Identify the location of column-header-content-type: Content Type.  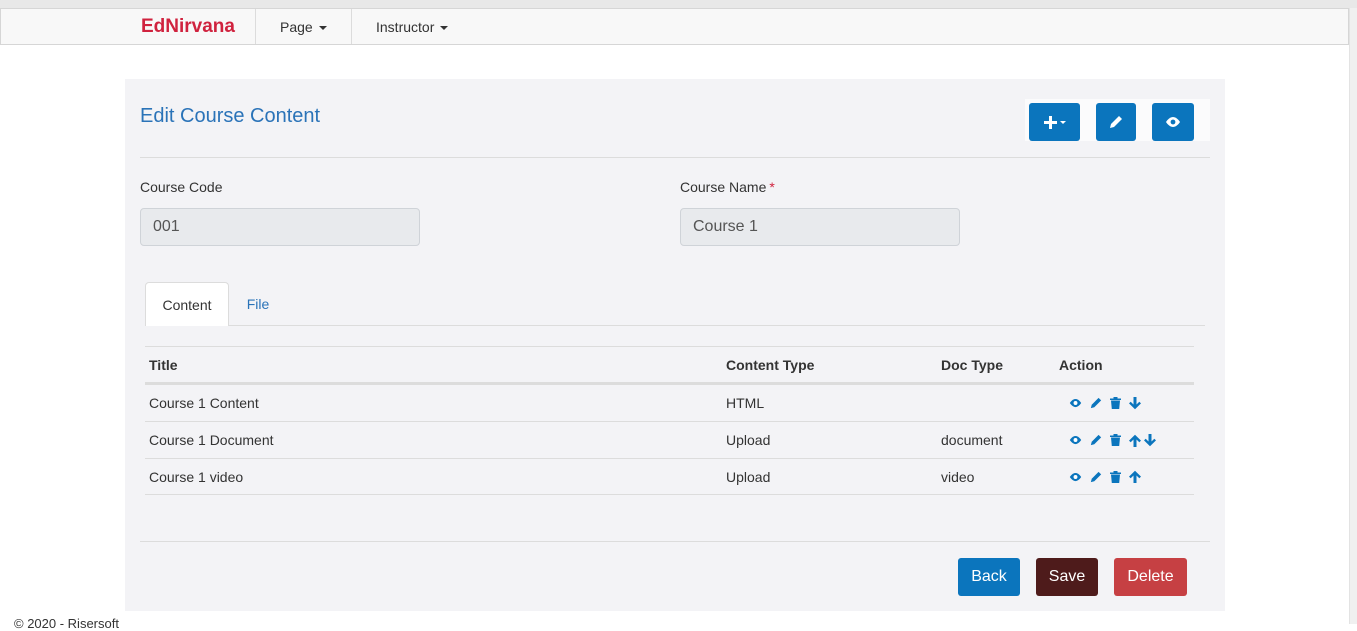
(770, 364).